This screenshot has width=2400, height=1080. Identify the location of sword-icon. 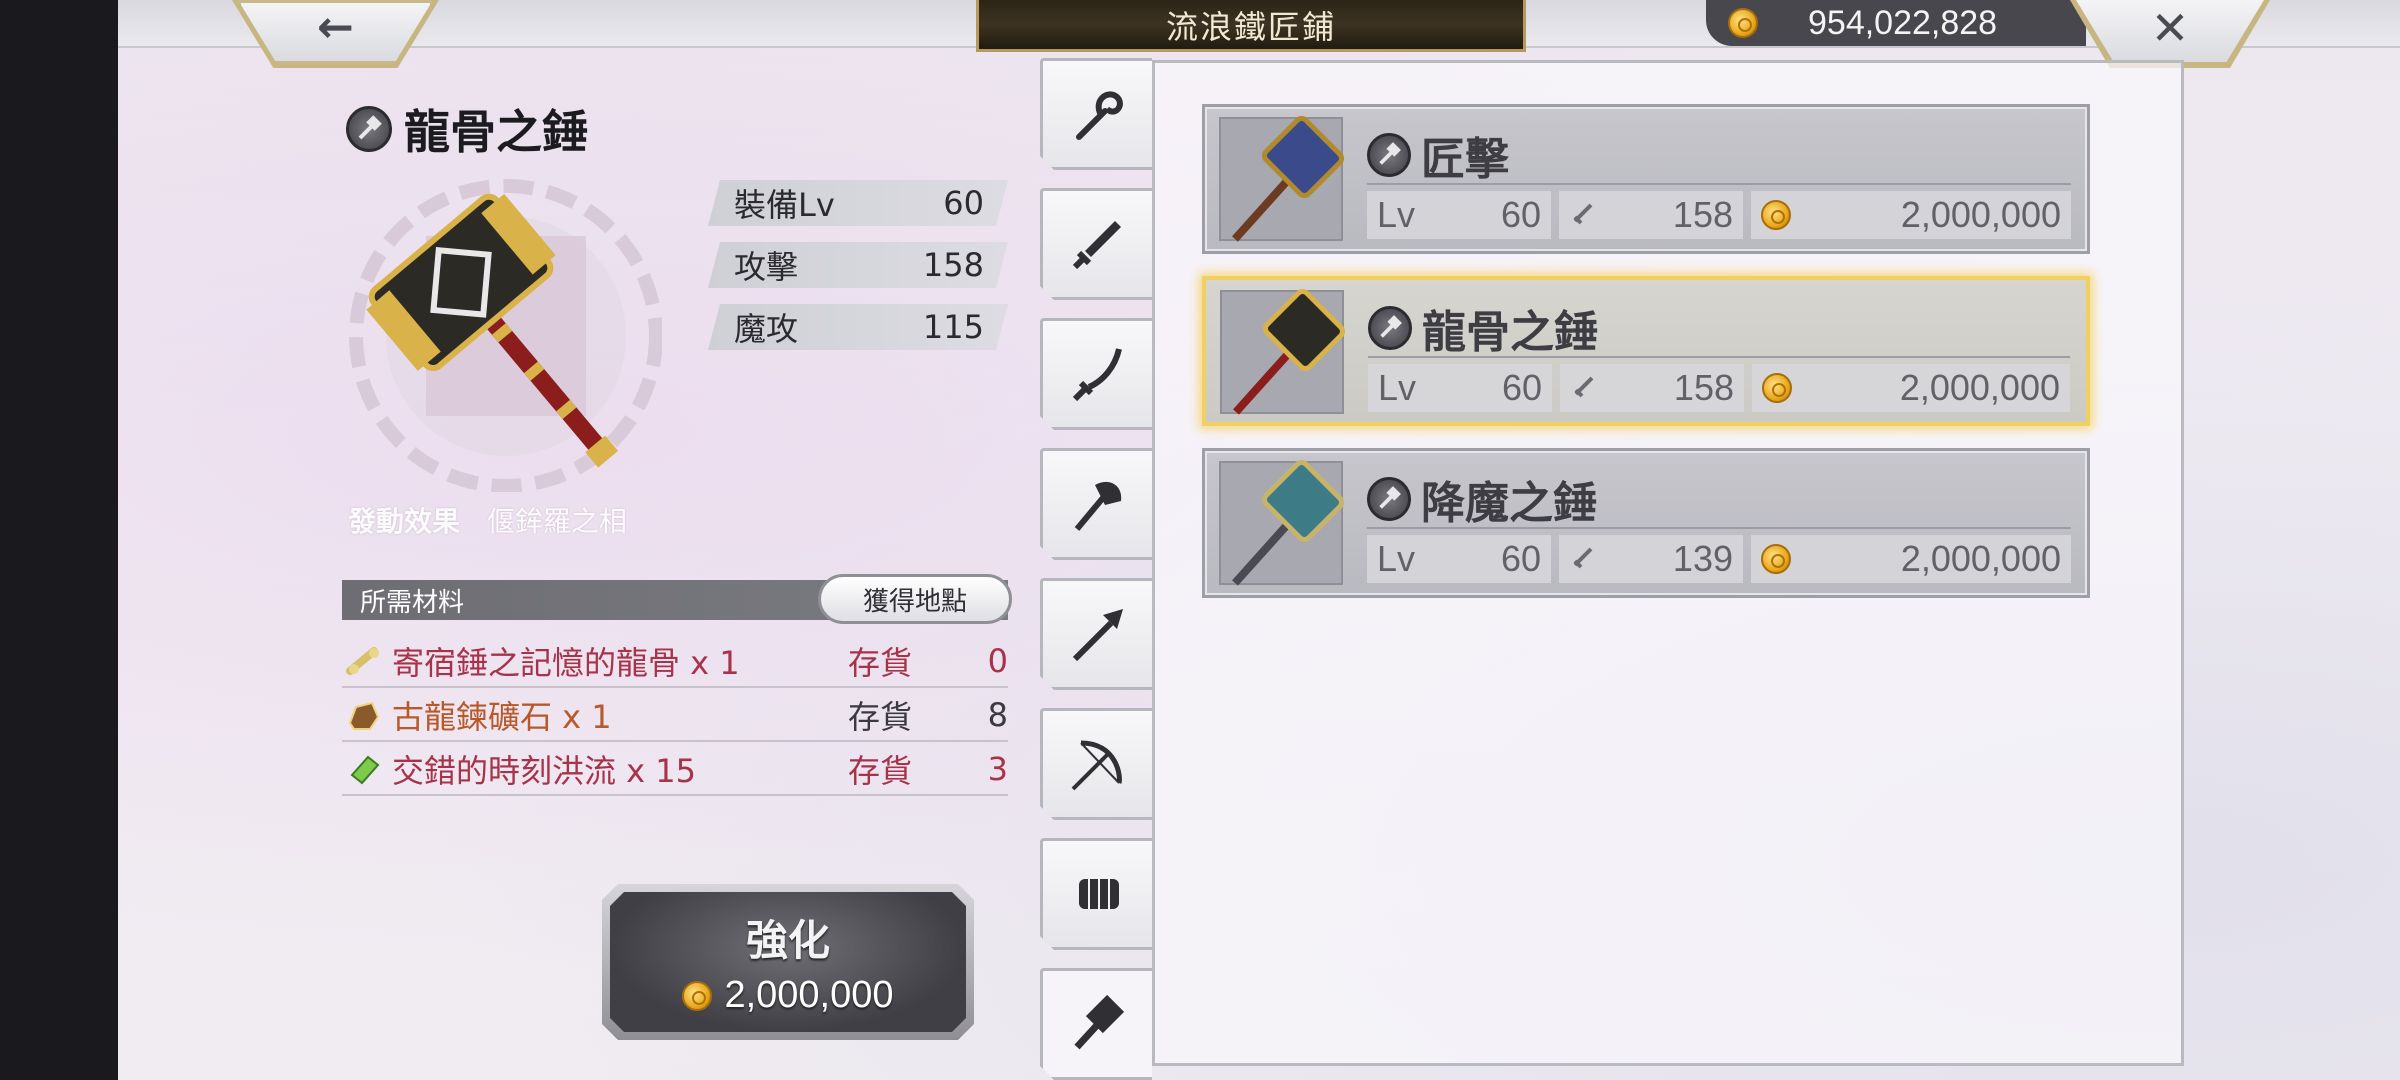
(1098, 244).